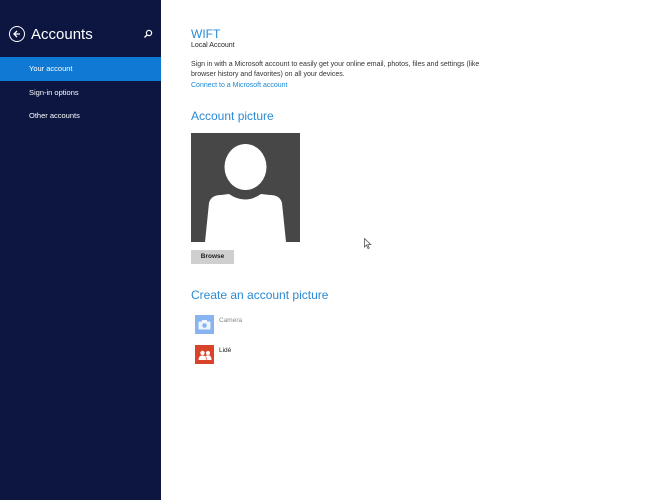  Describe the element at coordinates (80, 116) in the screenshot. I see `sidebar-item-other-accounts: Other accounts` at that location.